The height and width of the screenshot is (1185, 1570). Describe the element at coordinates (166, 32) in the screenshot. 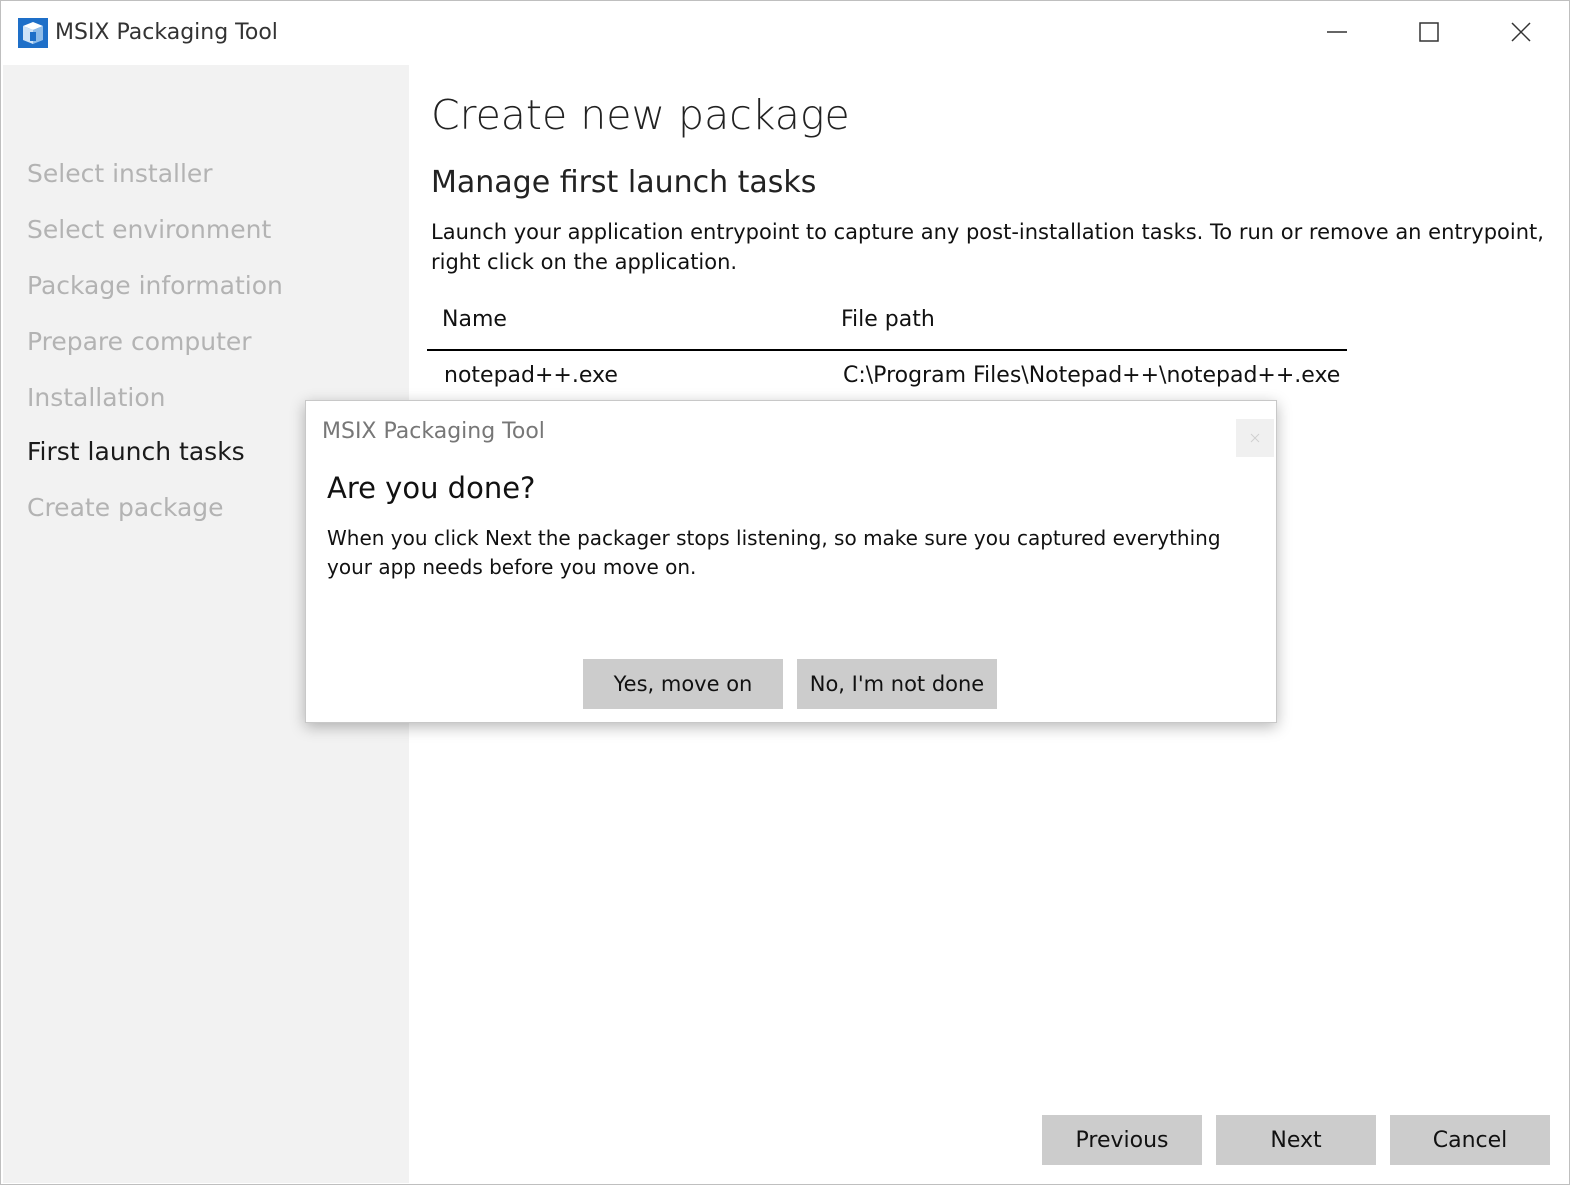

I see `window-title: MSIX Packaging Tool` at that location.